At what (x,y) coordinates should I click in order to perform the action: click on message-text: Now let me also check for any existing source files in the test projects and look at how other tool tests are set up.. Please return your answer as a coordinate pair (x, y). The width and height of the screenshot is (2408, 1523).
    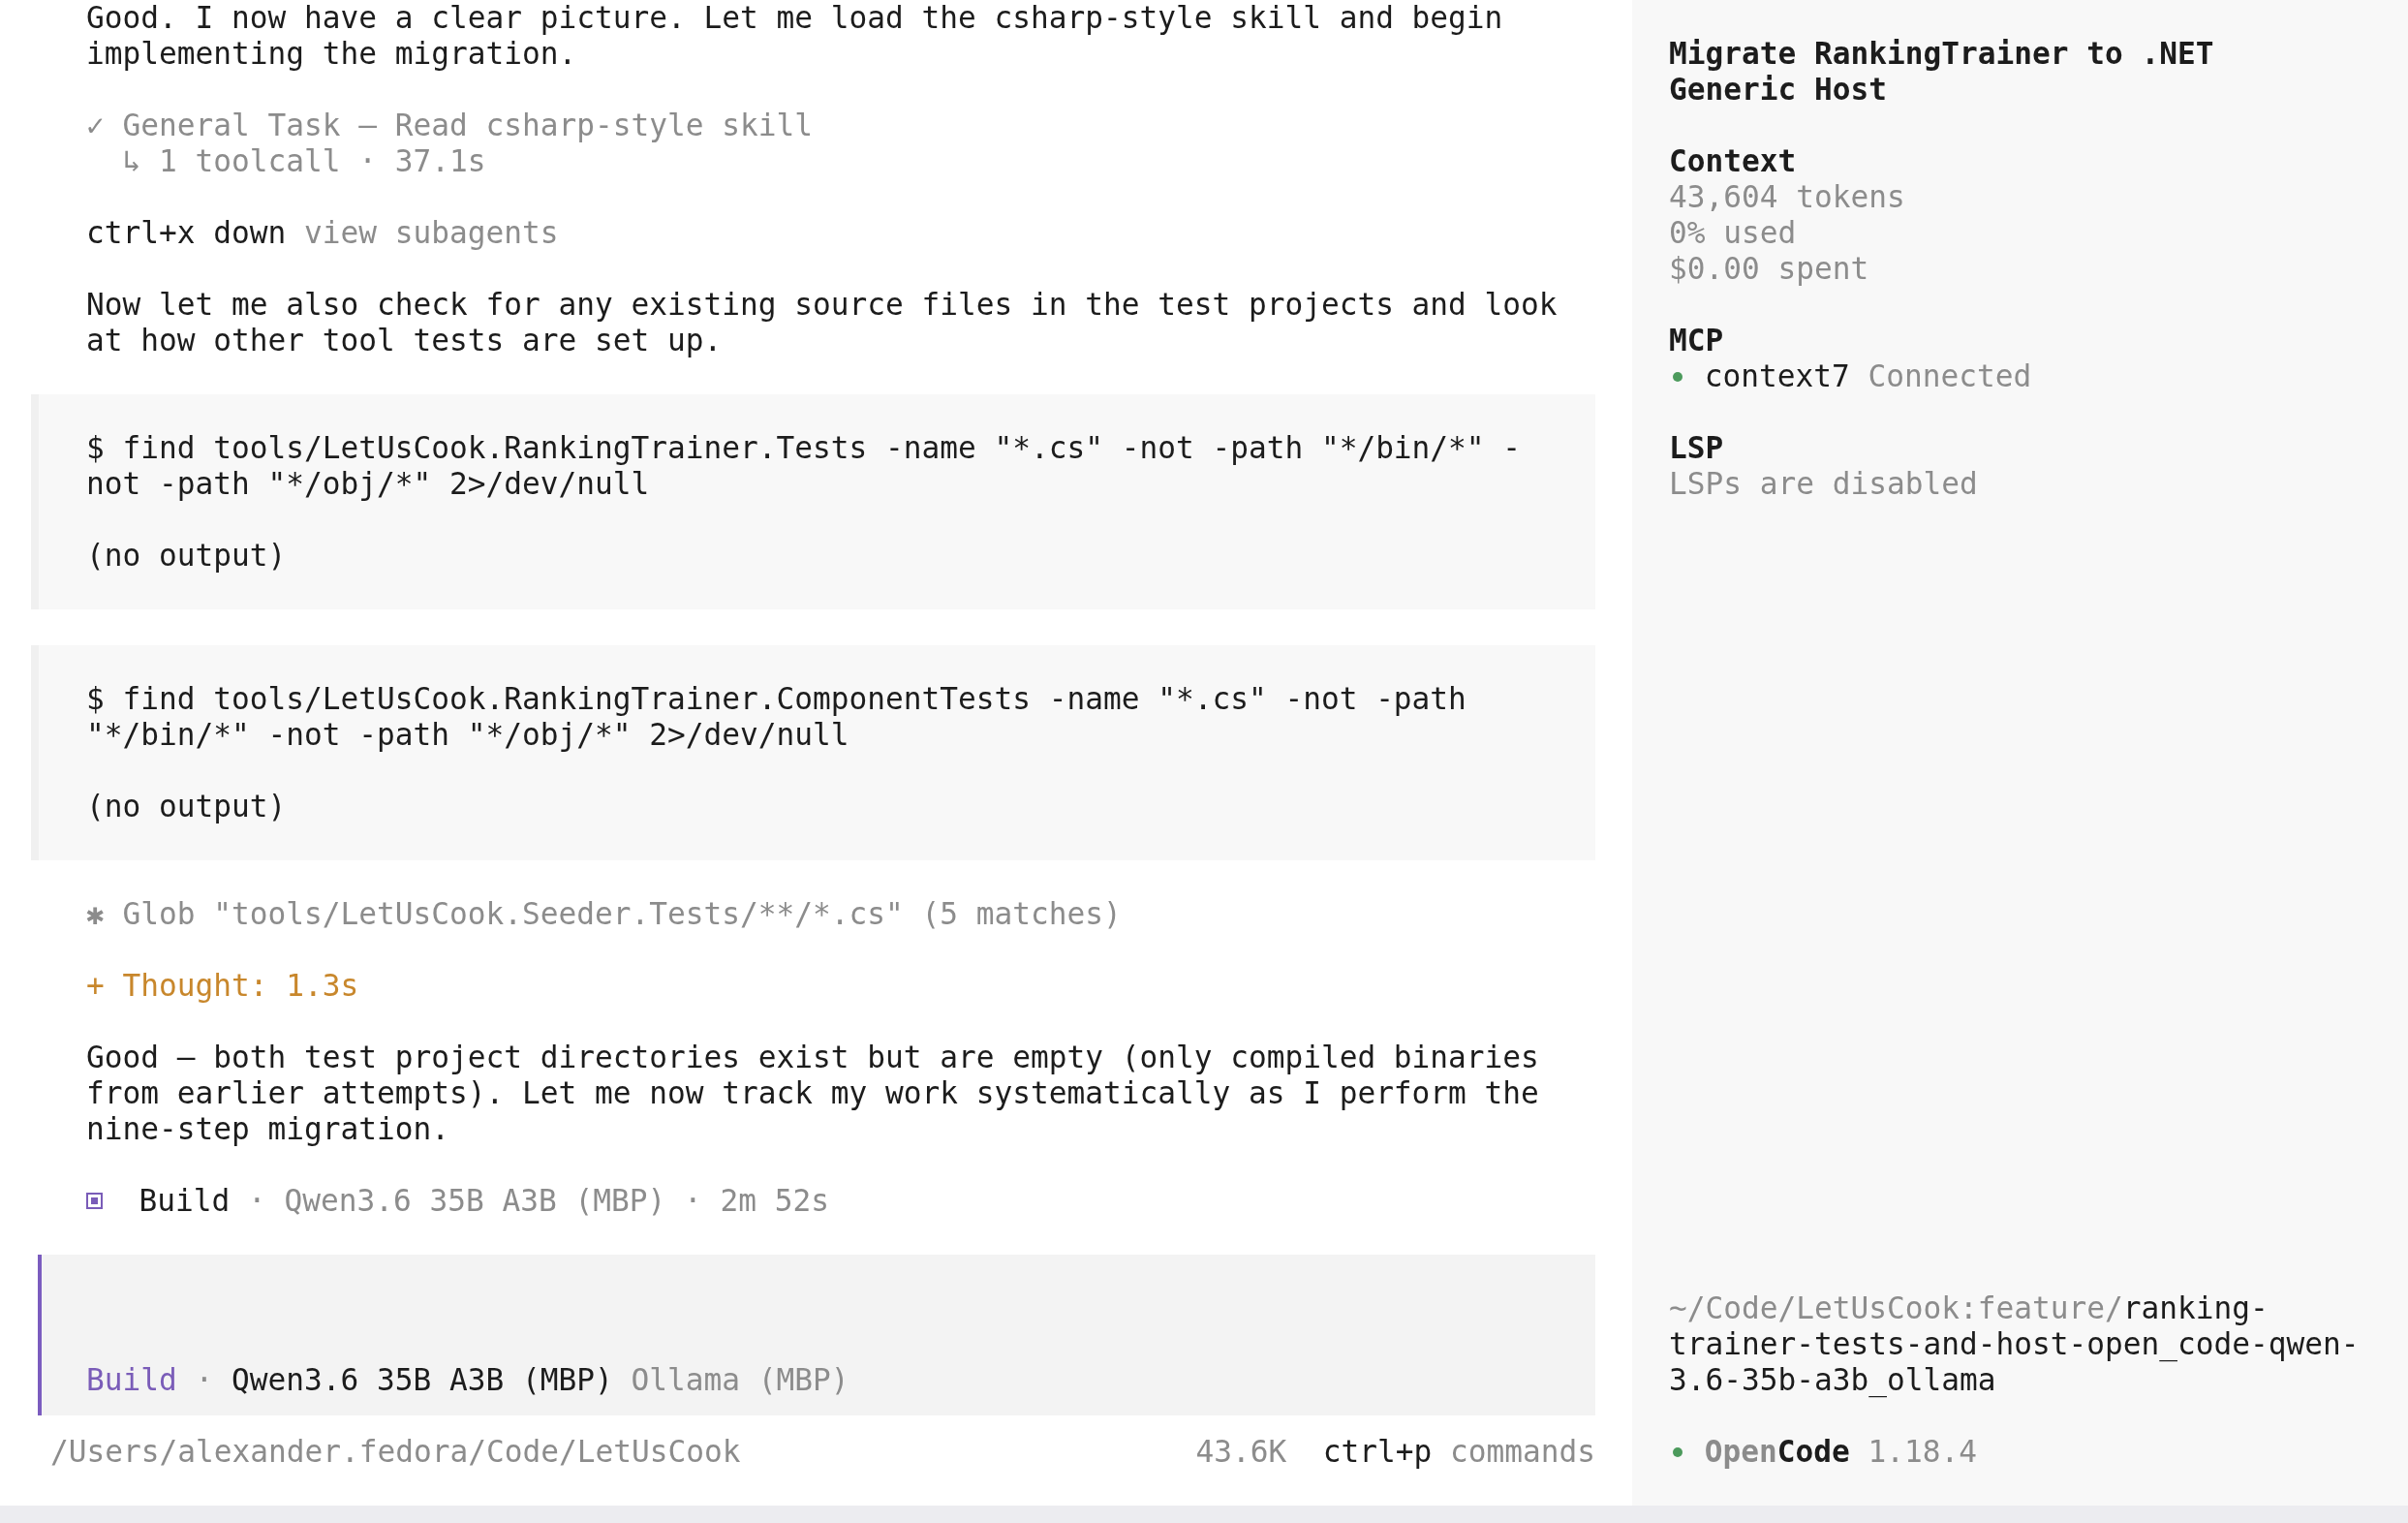
    Looking at the image, I should click on (822, 322).